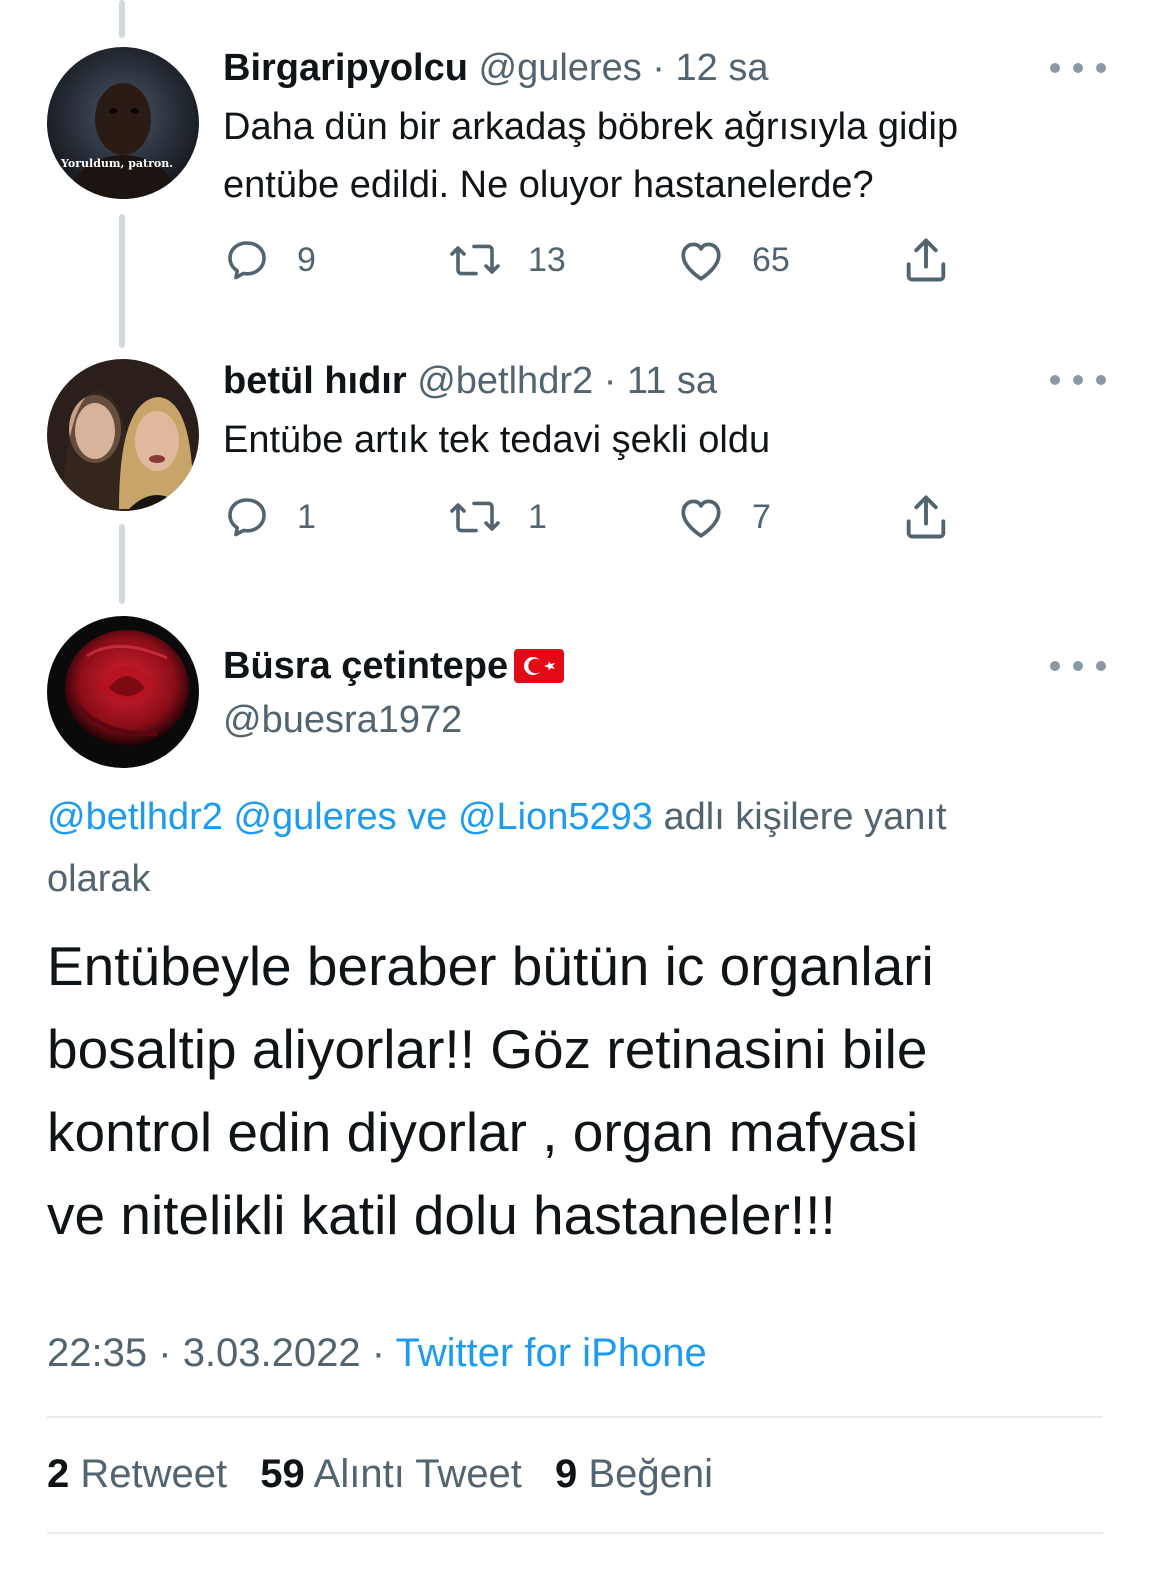  What do you see at coordinates (365, 666) in the screenshot?
I see `display-name: Büsra çetintepe` at bounding box center [365, 666].